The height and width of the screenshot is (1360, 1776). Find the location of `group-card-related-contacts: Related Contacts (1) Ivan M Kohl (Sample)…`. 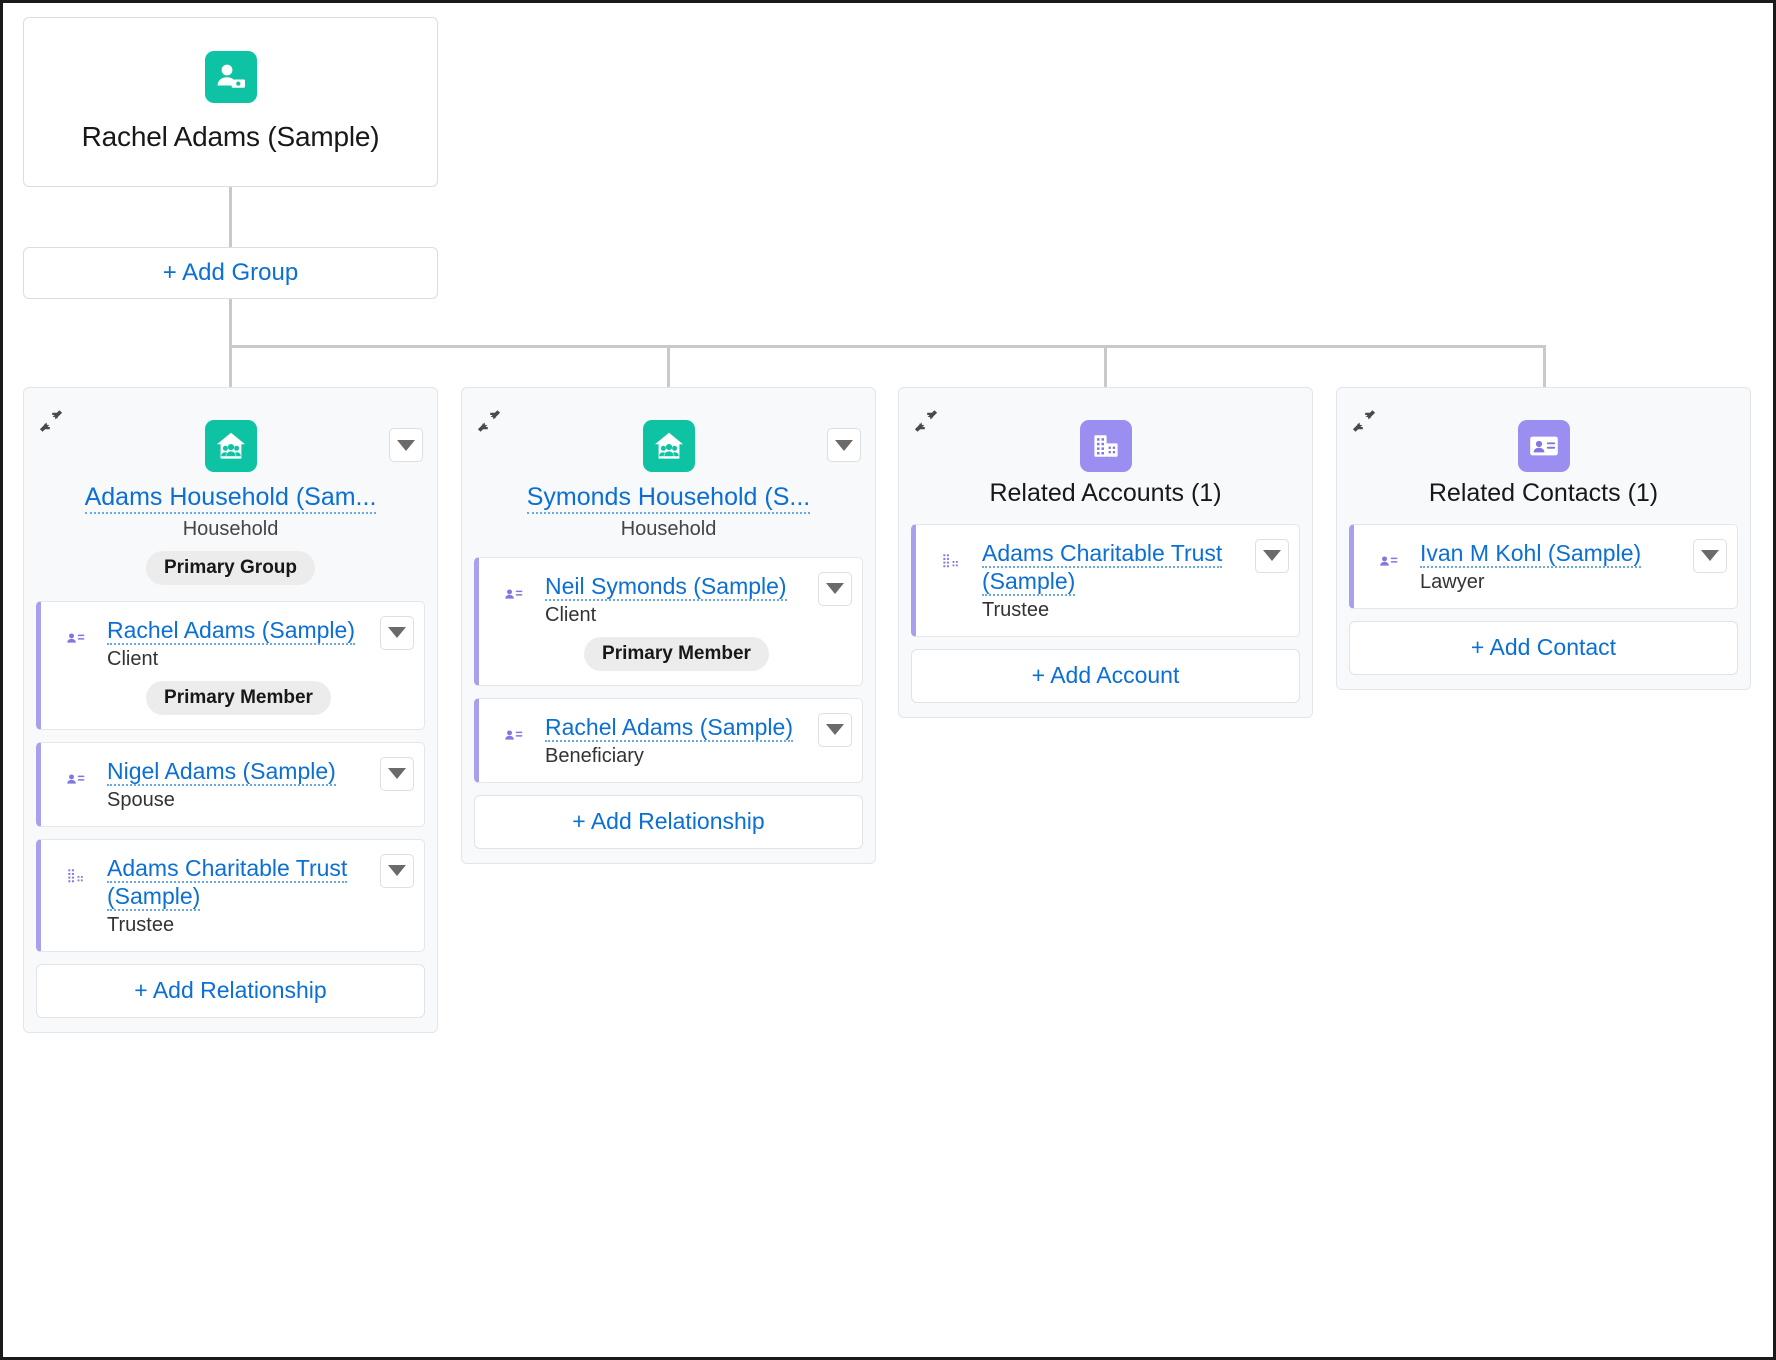

group-card-related-contacts: Related Contacts (1) Ivan M Kohl (Sample)… is located at coordinates (1543, 538).